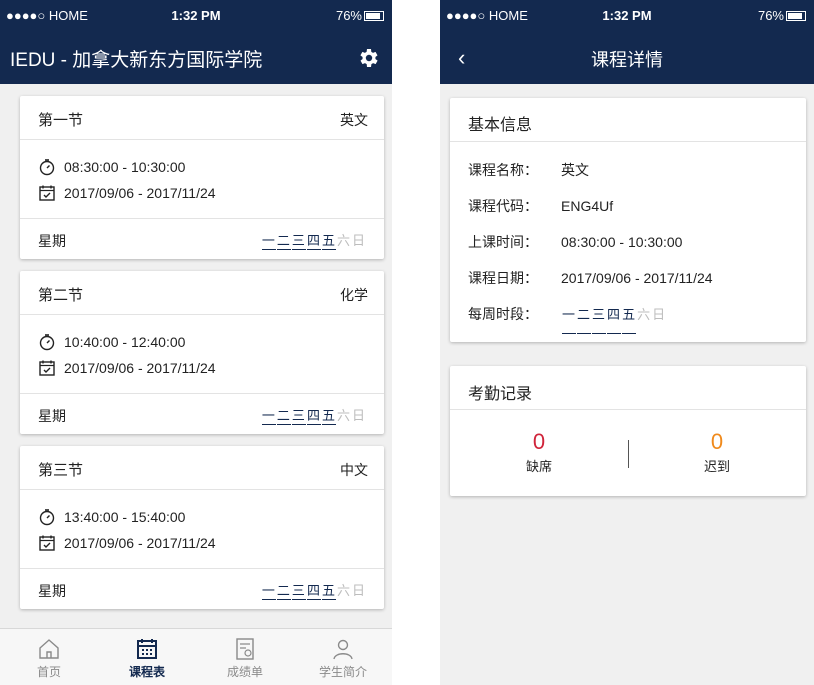 The image size is (814, 685). I want to click on course-name-value: 英文, so click(575, 170).